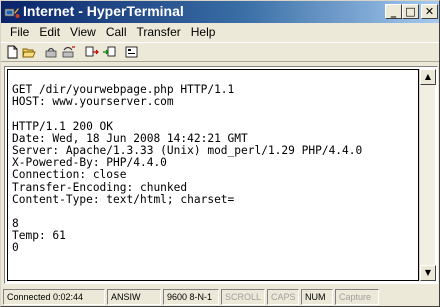  I want to click on status-scroll: SCROLL, so click(243, 297).